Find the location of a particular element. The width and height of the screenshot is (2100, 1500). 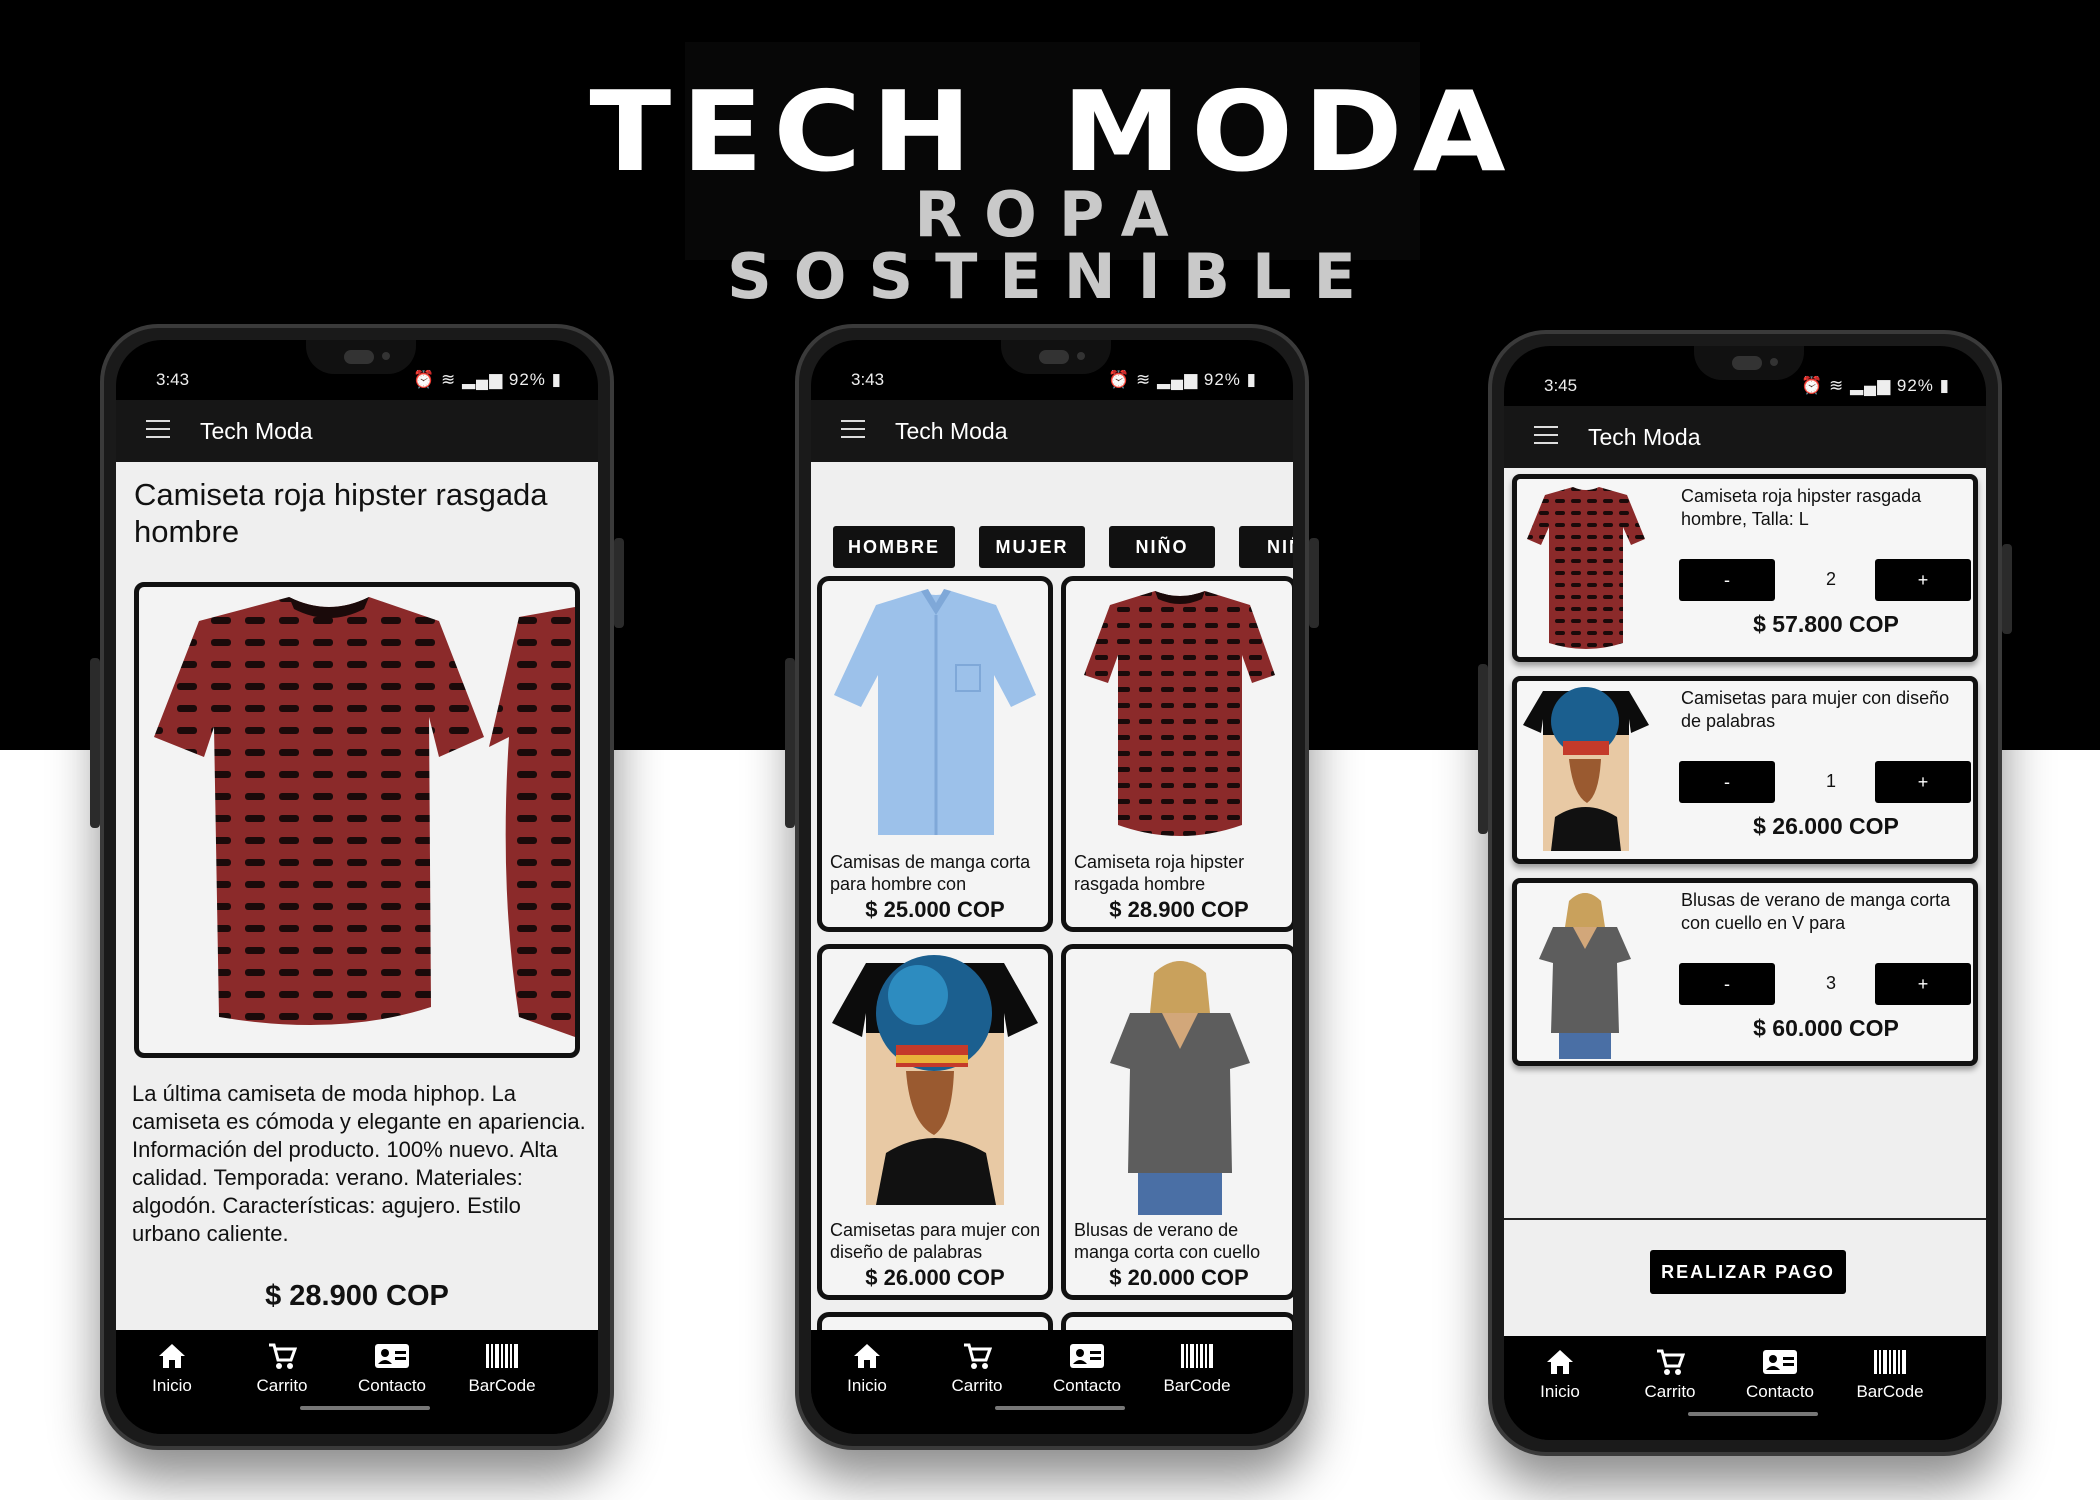

product-price: $ 26.000 COP is located at coordinates (935, 1277).